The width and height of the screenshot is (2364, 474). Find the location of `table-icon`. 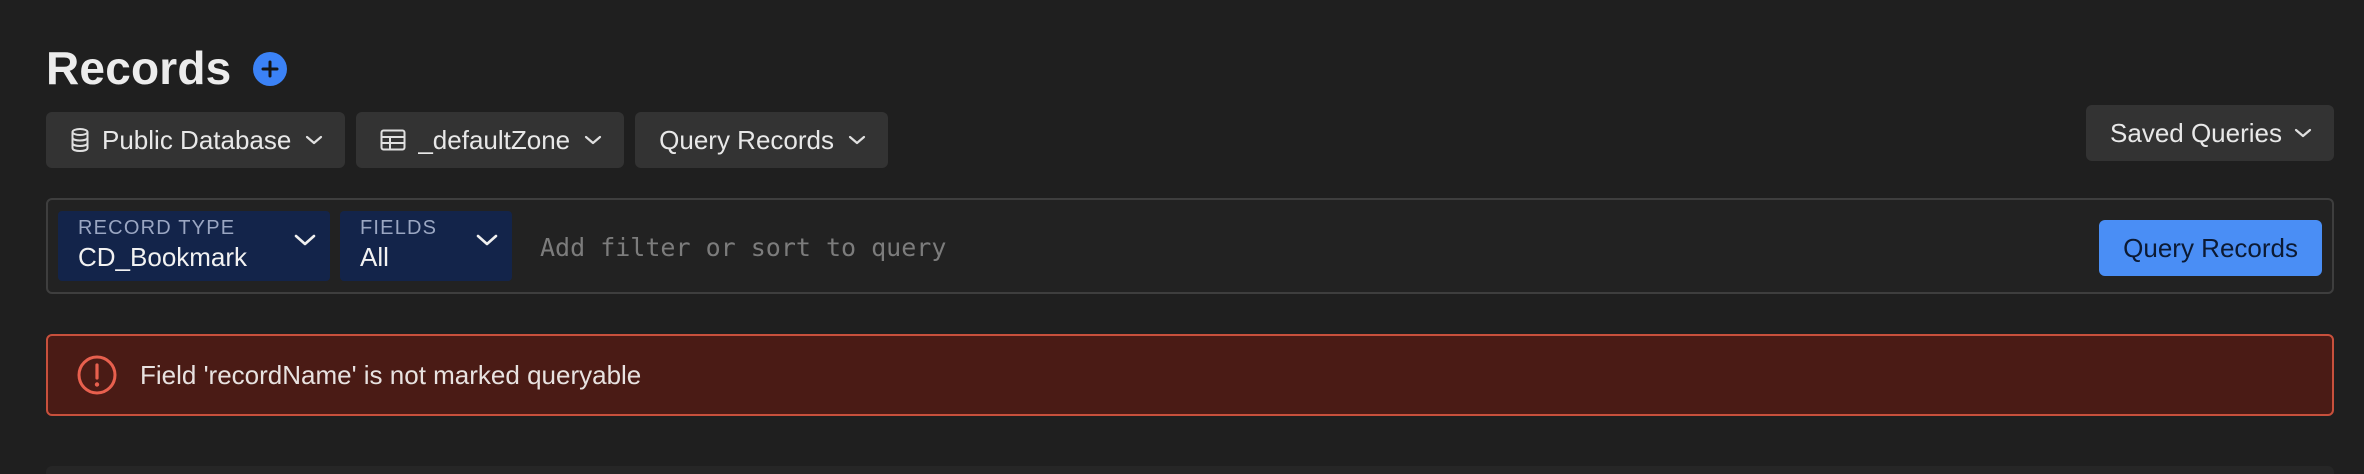

table-icon is located at coordinates (393, 140).